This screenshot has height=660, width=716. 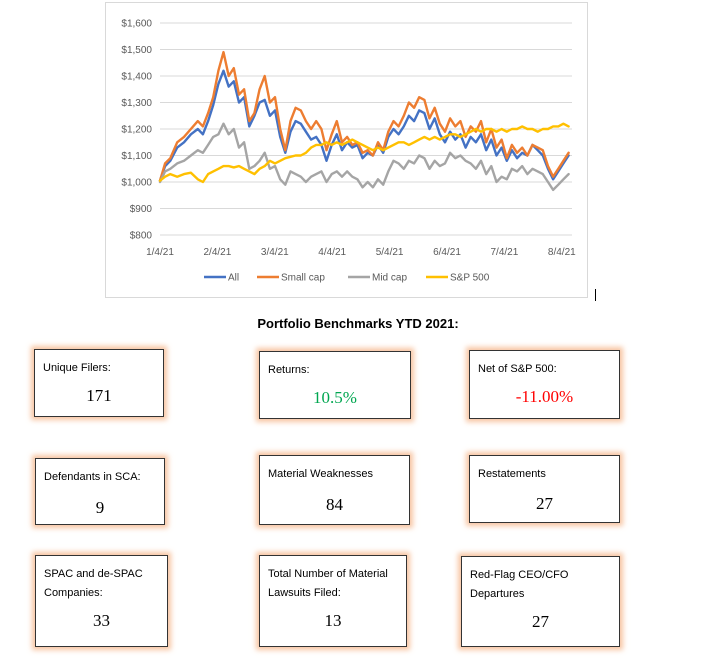 I want to click on y-tick-label: $1,000, so click(x=136, y=183).